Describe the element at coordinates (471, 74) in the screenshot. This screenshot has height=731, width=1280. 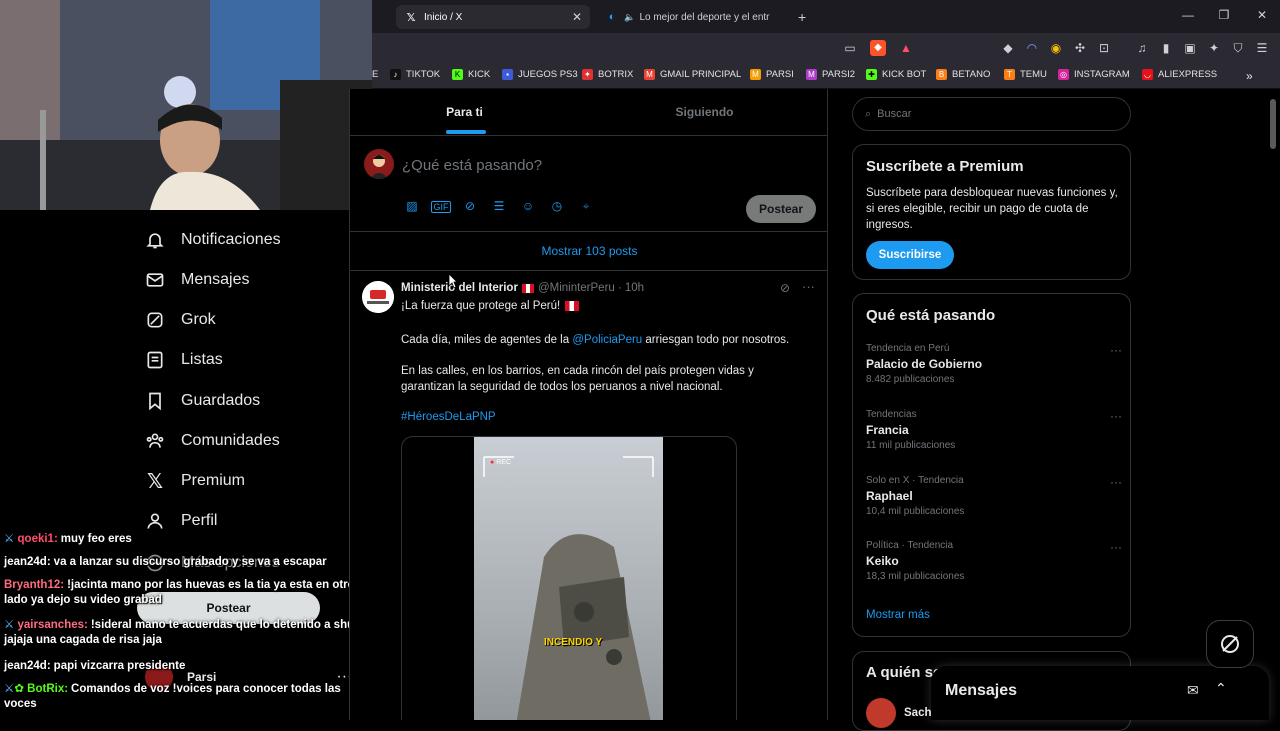
I see `bookmark-kick: K KICK` at that location.